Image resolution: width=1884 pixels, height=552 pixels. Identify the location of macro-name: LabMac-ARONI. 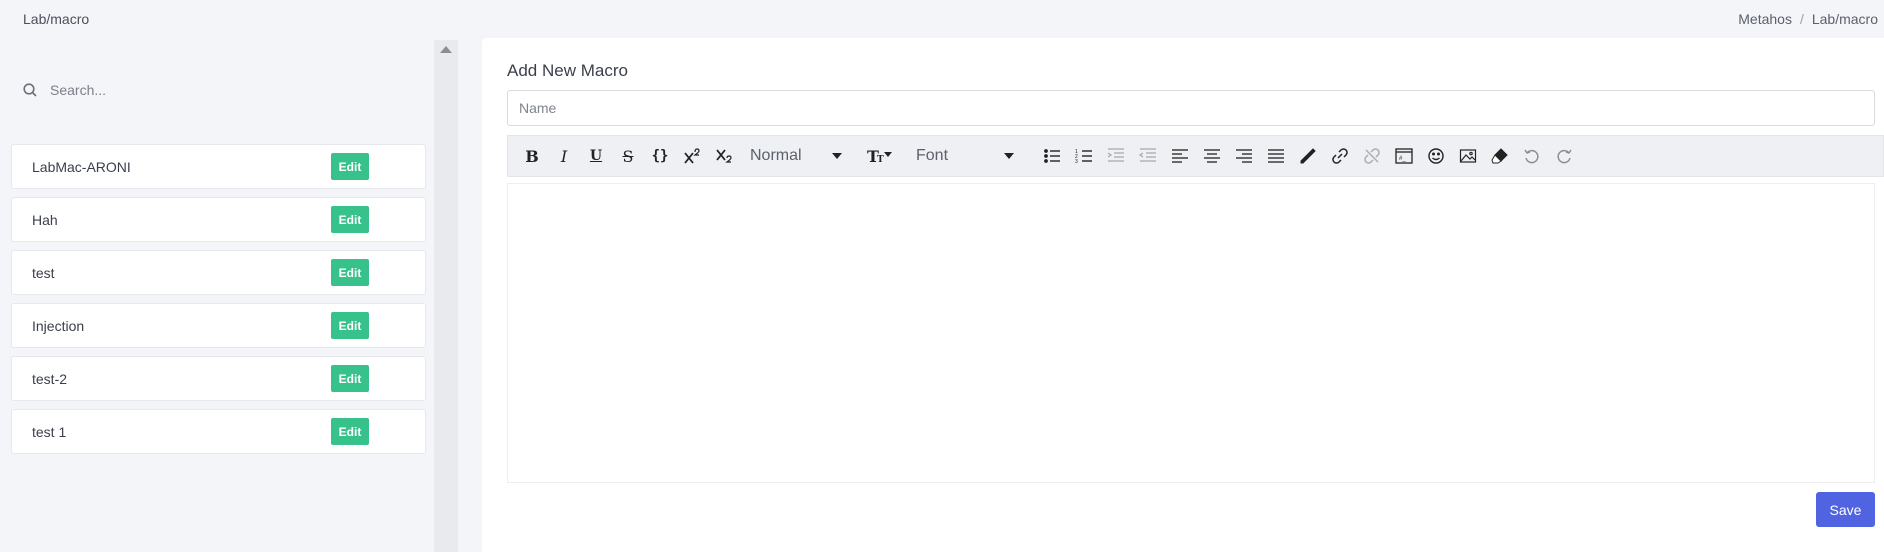
(81, 166).